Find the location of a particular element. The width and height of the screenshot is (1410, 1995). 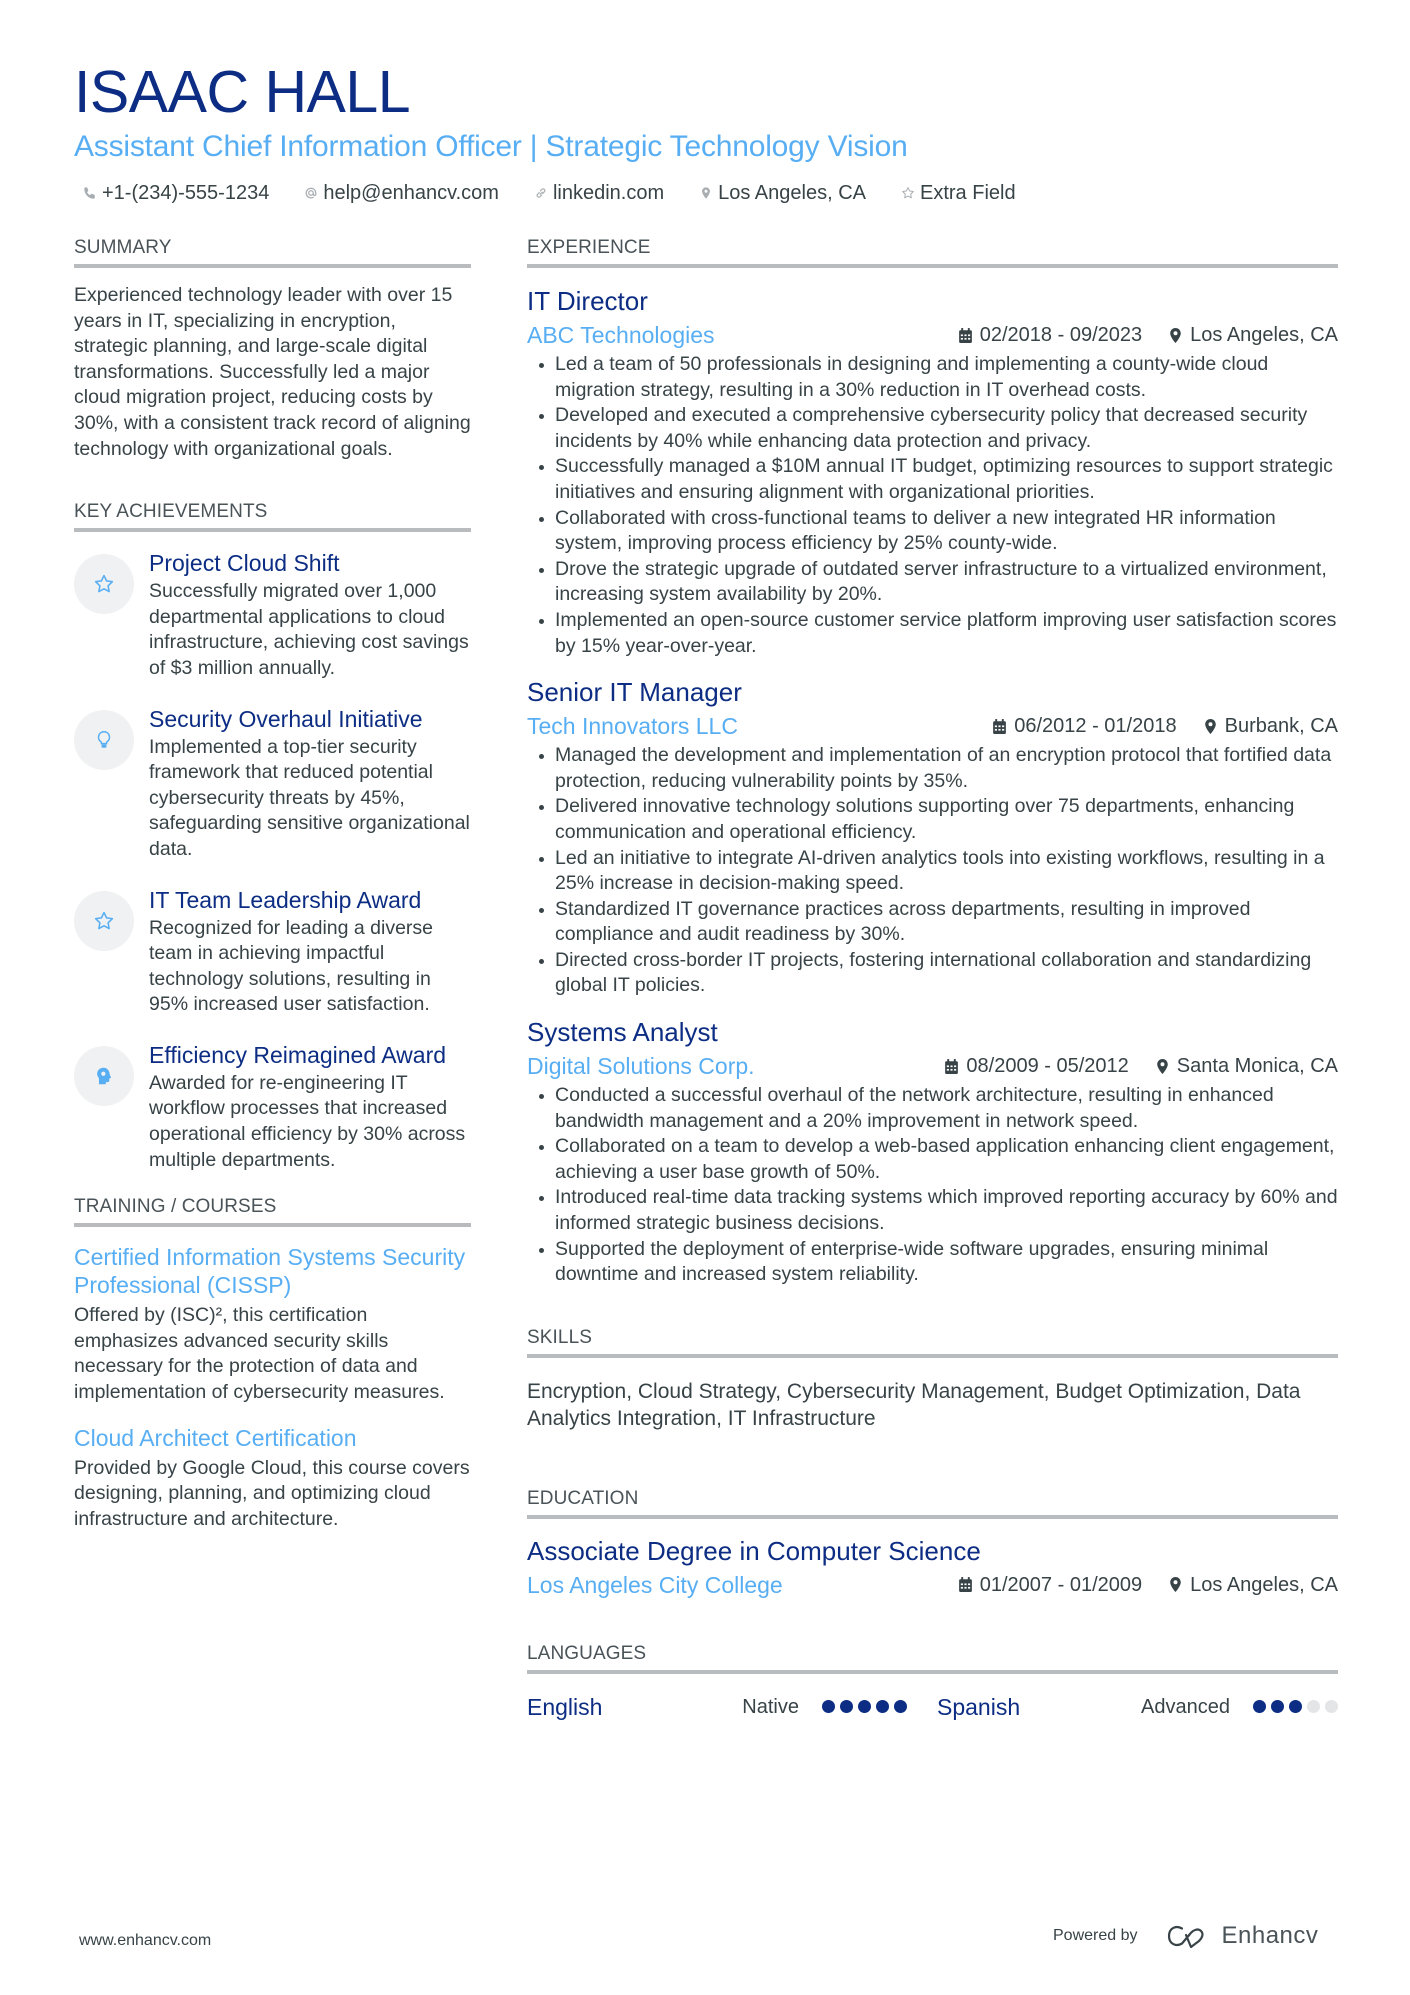

contact-linkedin: linkedin.com is located at coordinates (598, 193).